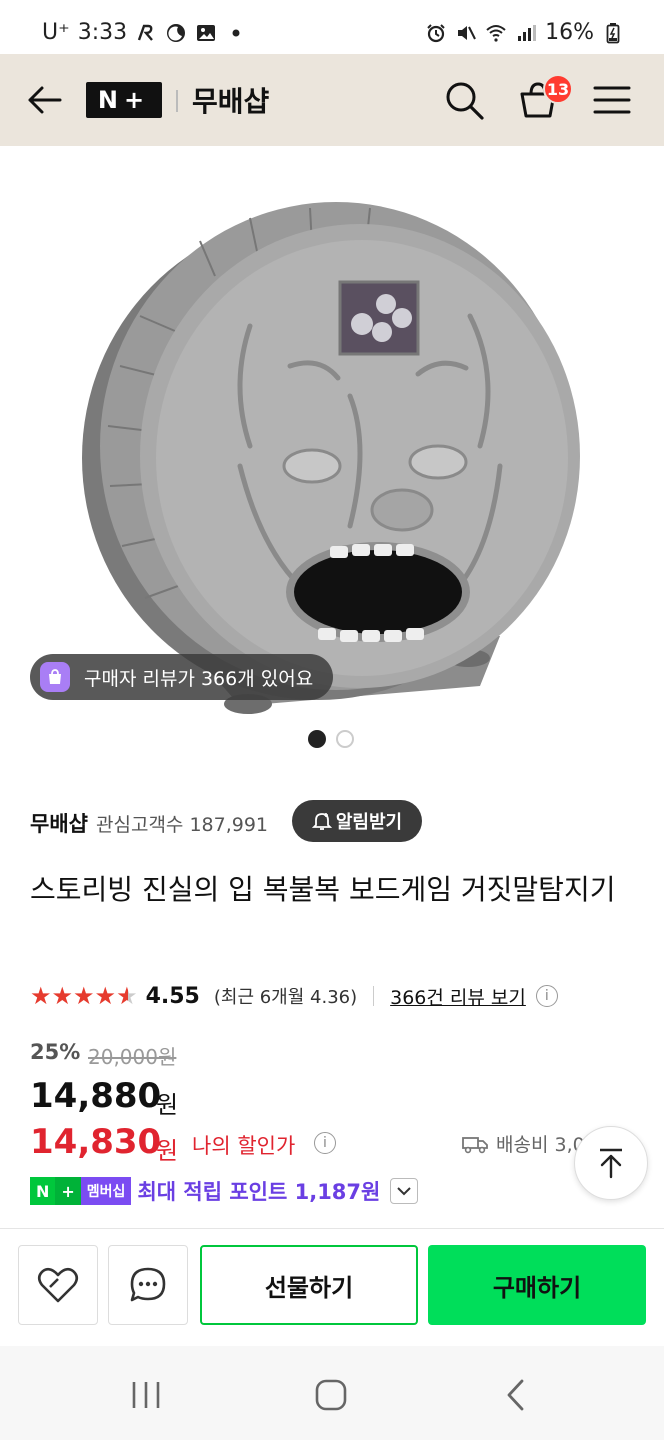 The width and height of the screenshot is (664, 1440). I want to click on naver-plus-logo: N+, so click(124, 100).